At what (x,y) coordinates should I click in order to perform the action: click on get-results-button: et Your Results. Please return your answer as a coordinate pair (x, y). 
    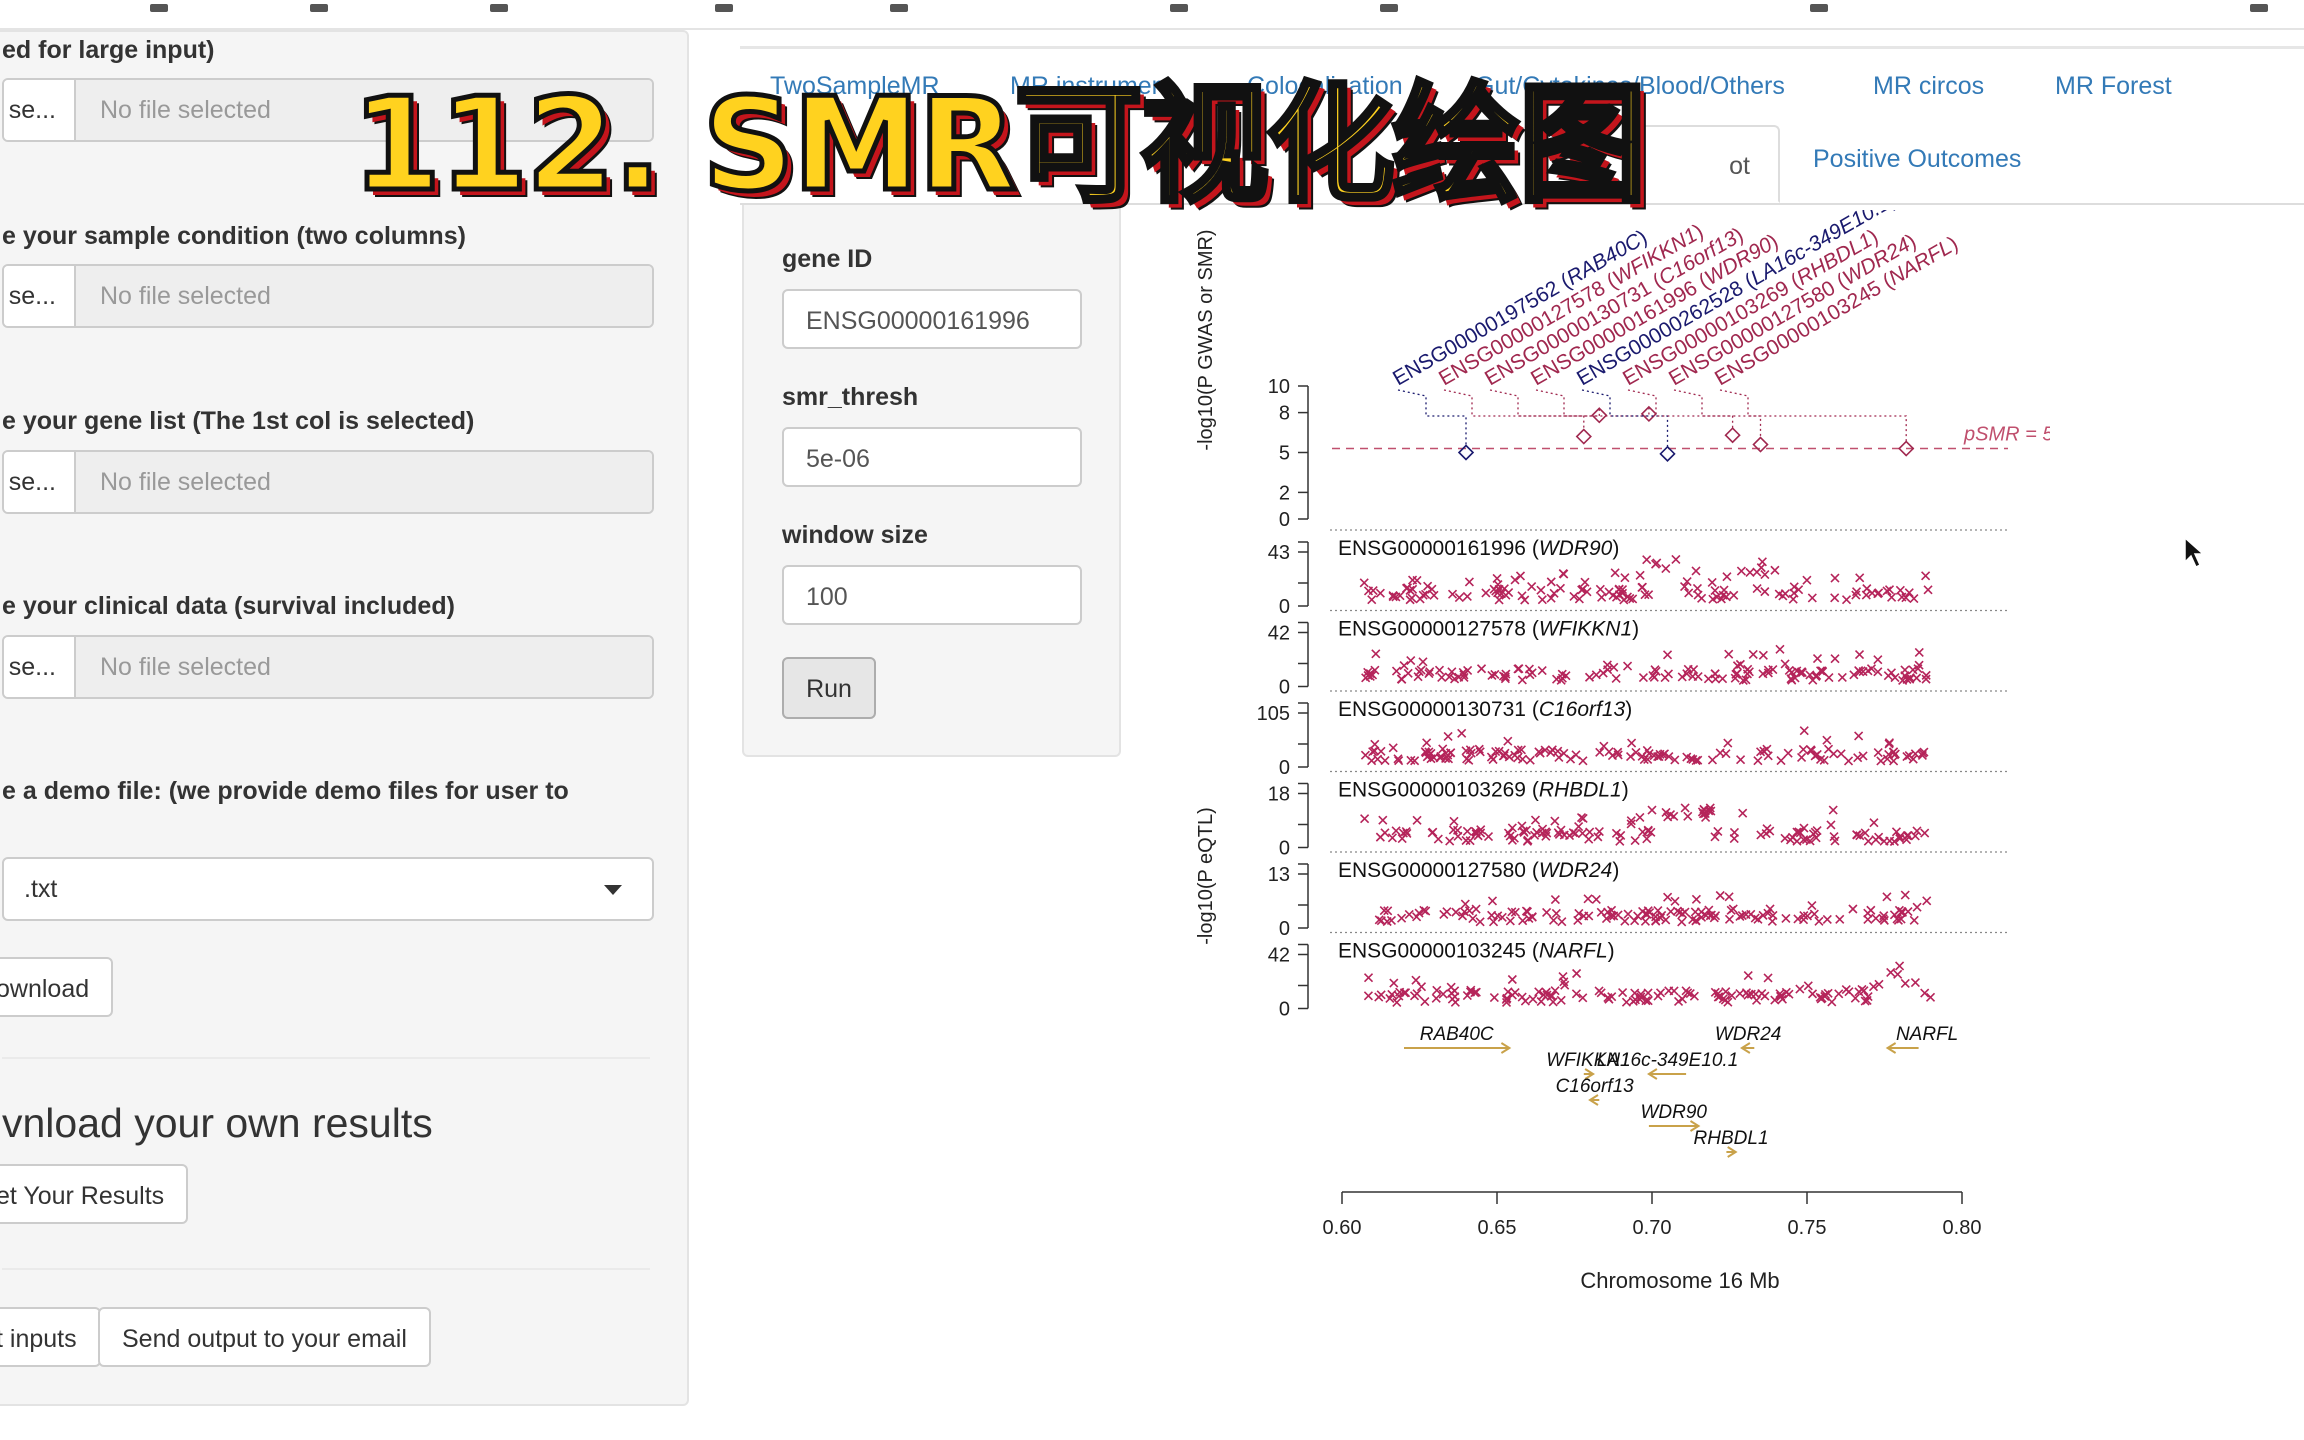
    Looking at the image, I should click on (94, 1194).